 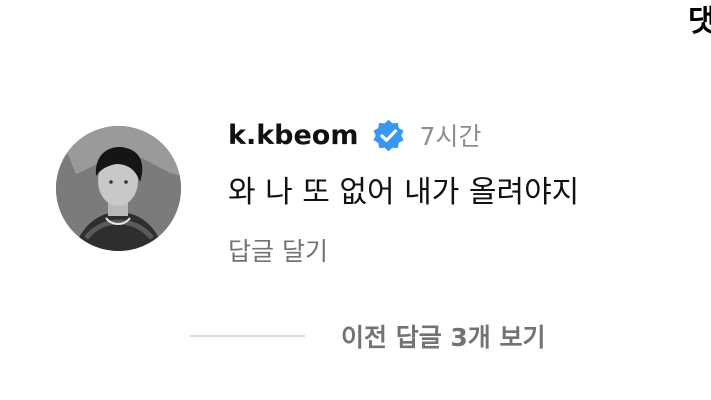 I want to click on view-previous-replies-label: 이전 답글 3개 보기, so click(x=443, y=337).